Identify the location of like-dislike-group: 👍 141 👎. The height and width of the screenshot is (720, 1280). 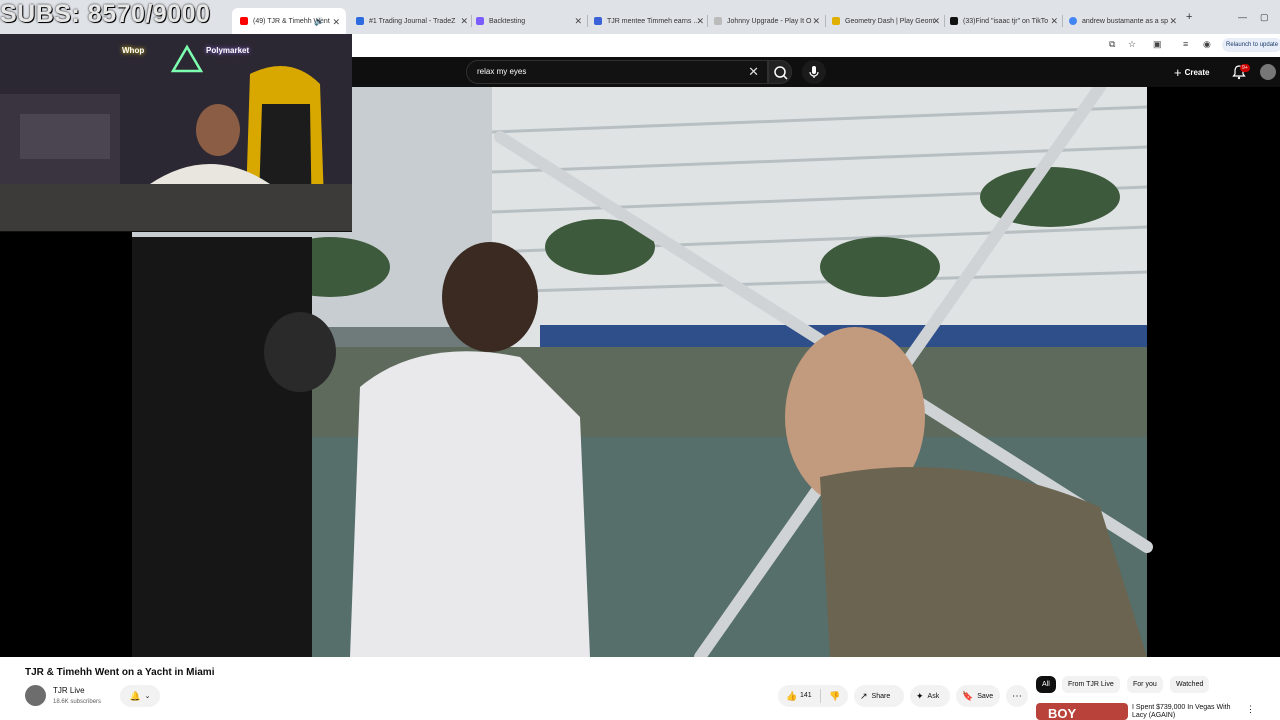
(813, 696).